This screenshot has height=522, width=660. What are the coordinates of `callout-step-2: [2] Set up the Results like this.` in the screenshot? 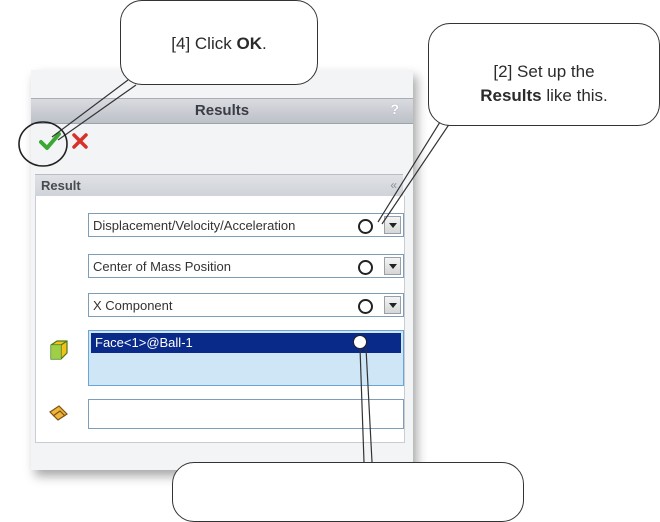 It's located at (544, 74).